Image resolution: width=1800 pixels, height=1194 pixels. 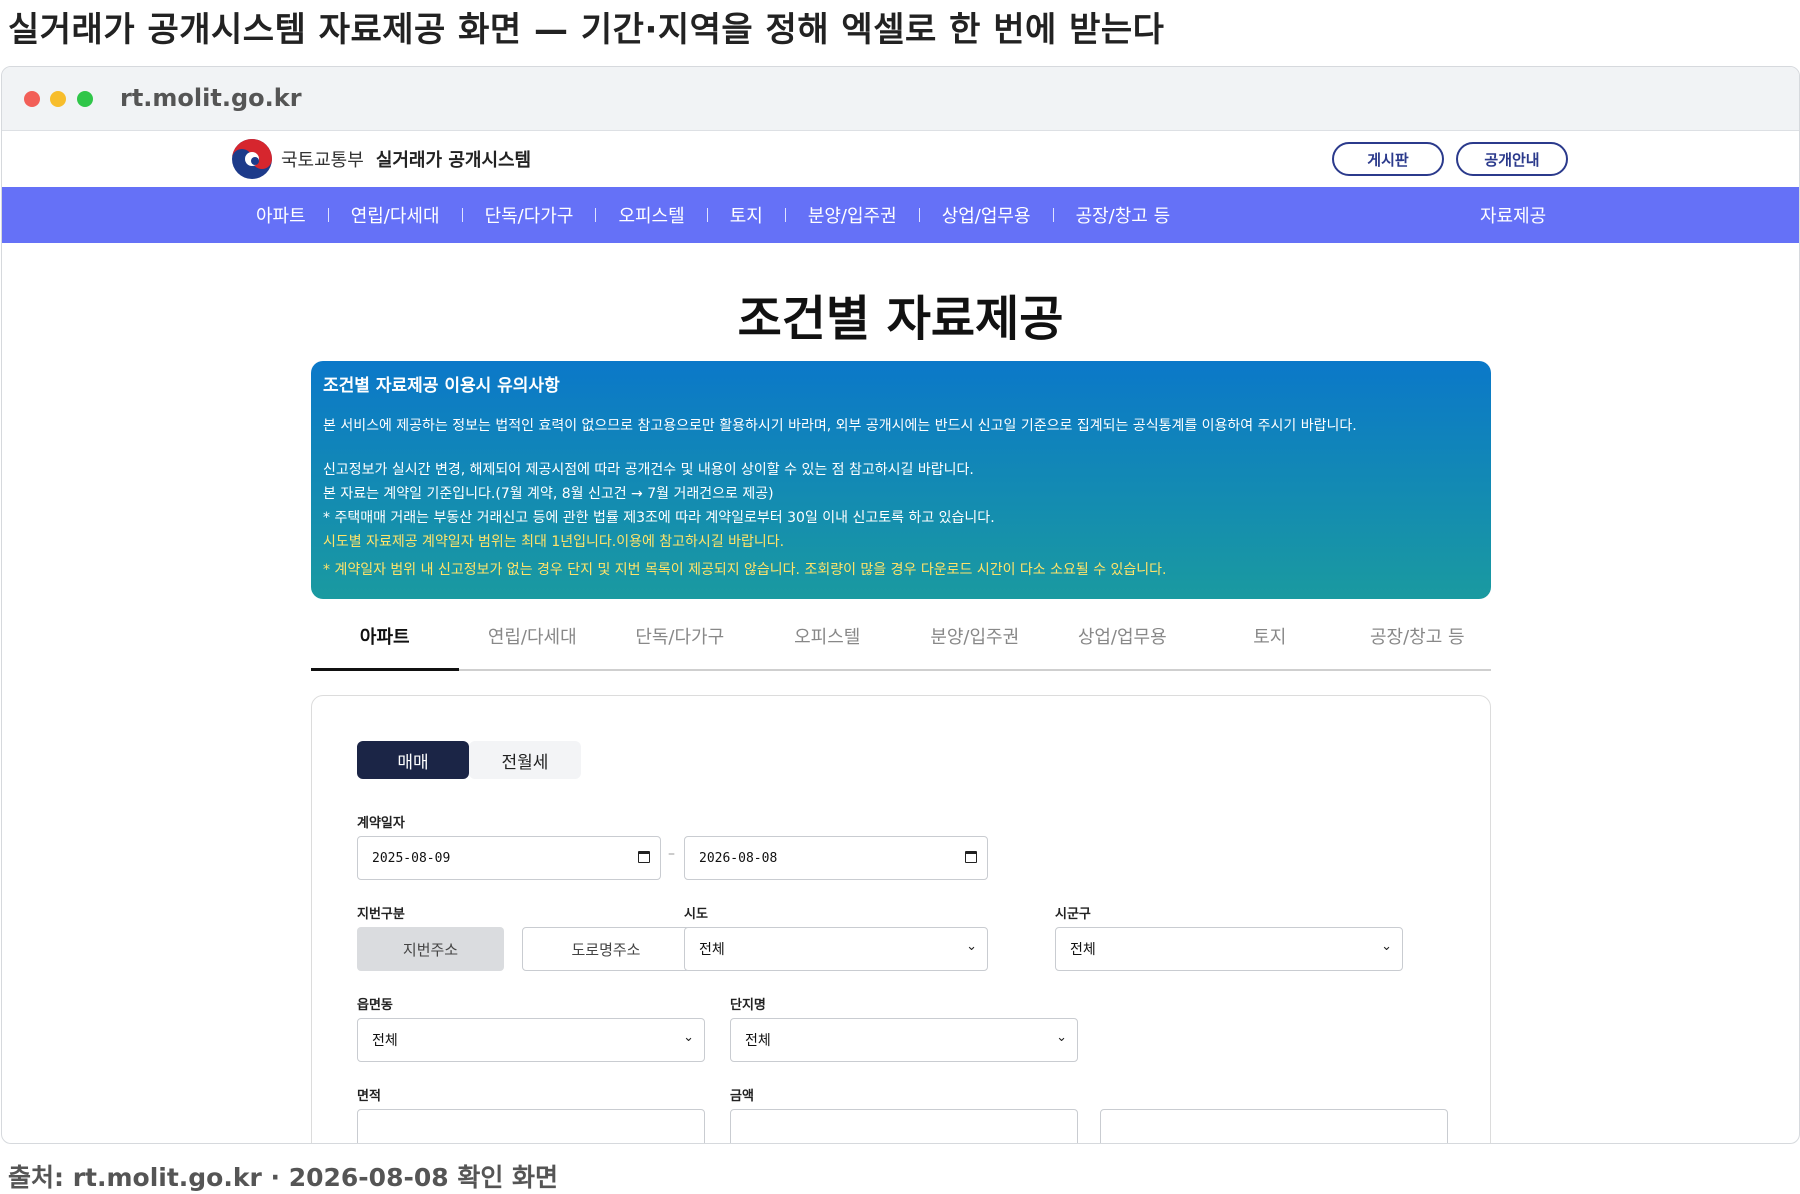 I want to click on notice-title: 조건별 자료제공 이용시 유의사항, so click(x=441, y=386).